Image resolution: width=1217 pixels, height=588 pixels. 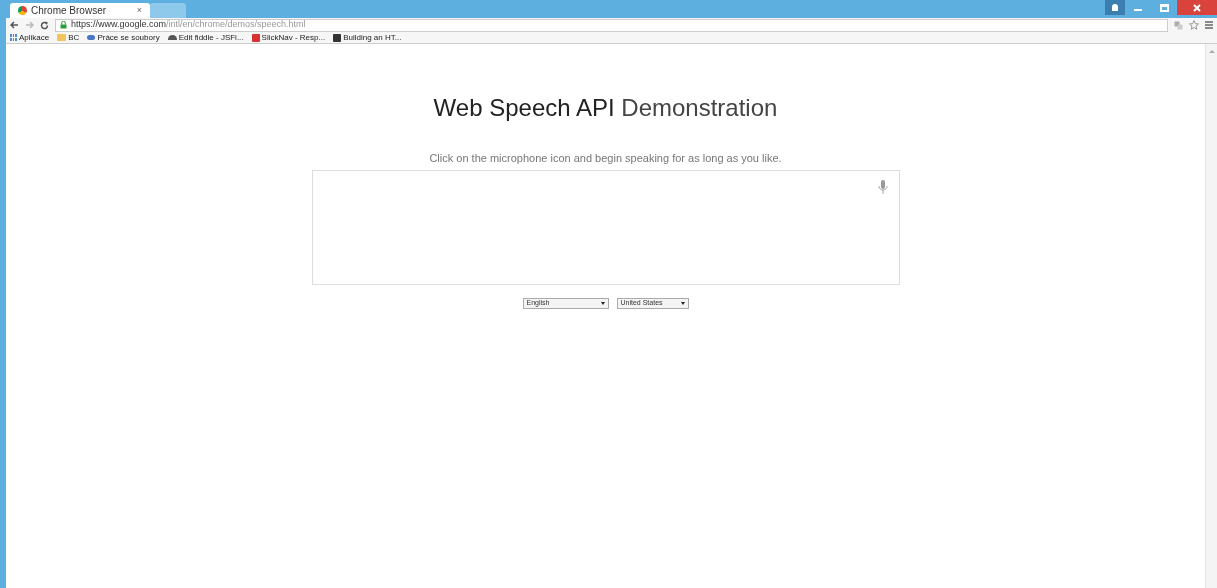 What do you see at coordinates (44, 25) in the screenshot?
I see `reload-button` at bounding box center [44, 25].